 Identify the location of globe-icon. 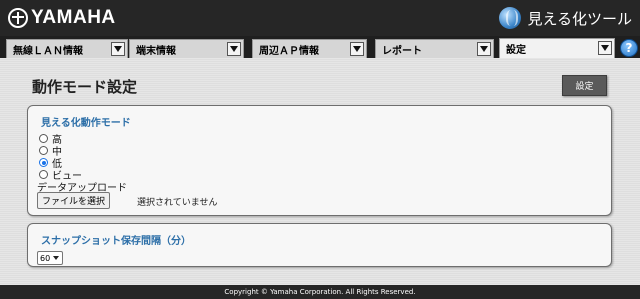
(510, 18).